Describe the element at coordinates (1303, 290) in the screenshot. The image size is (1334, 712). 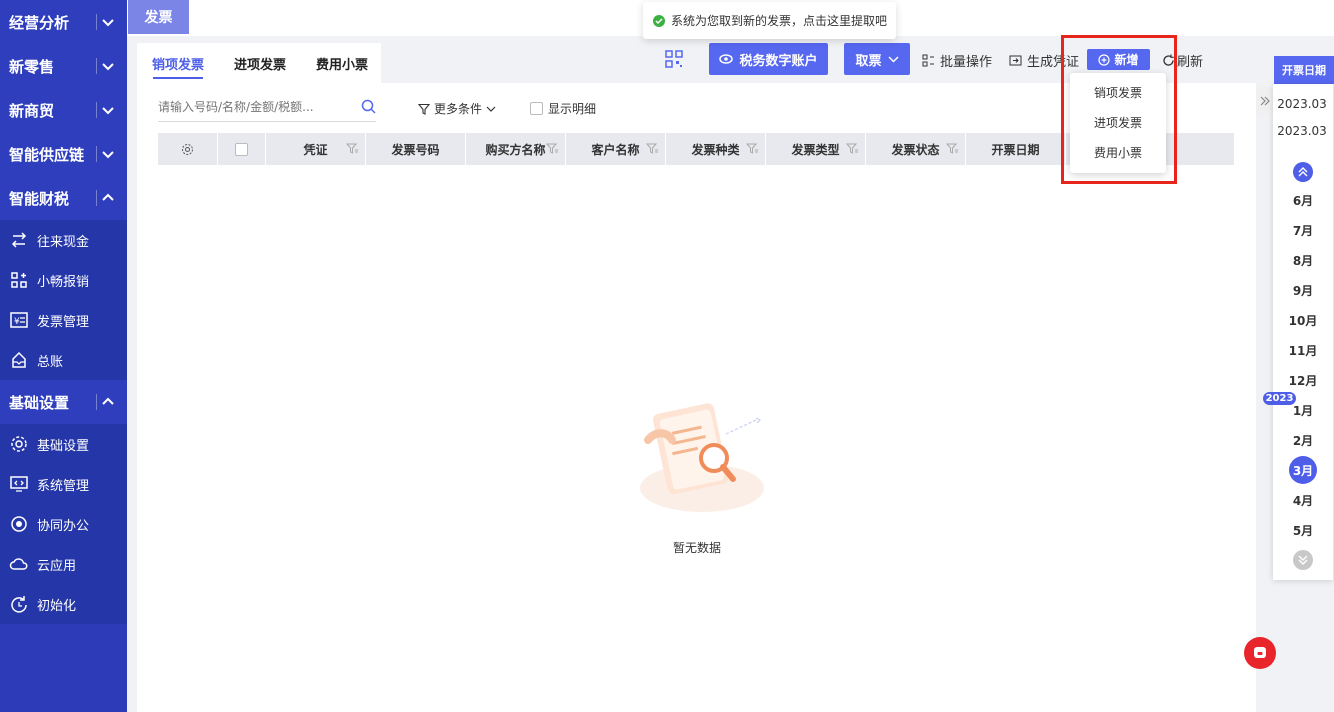
I see `month-item: 9月` at that location.